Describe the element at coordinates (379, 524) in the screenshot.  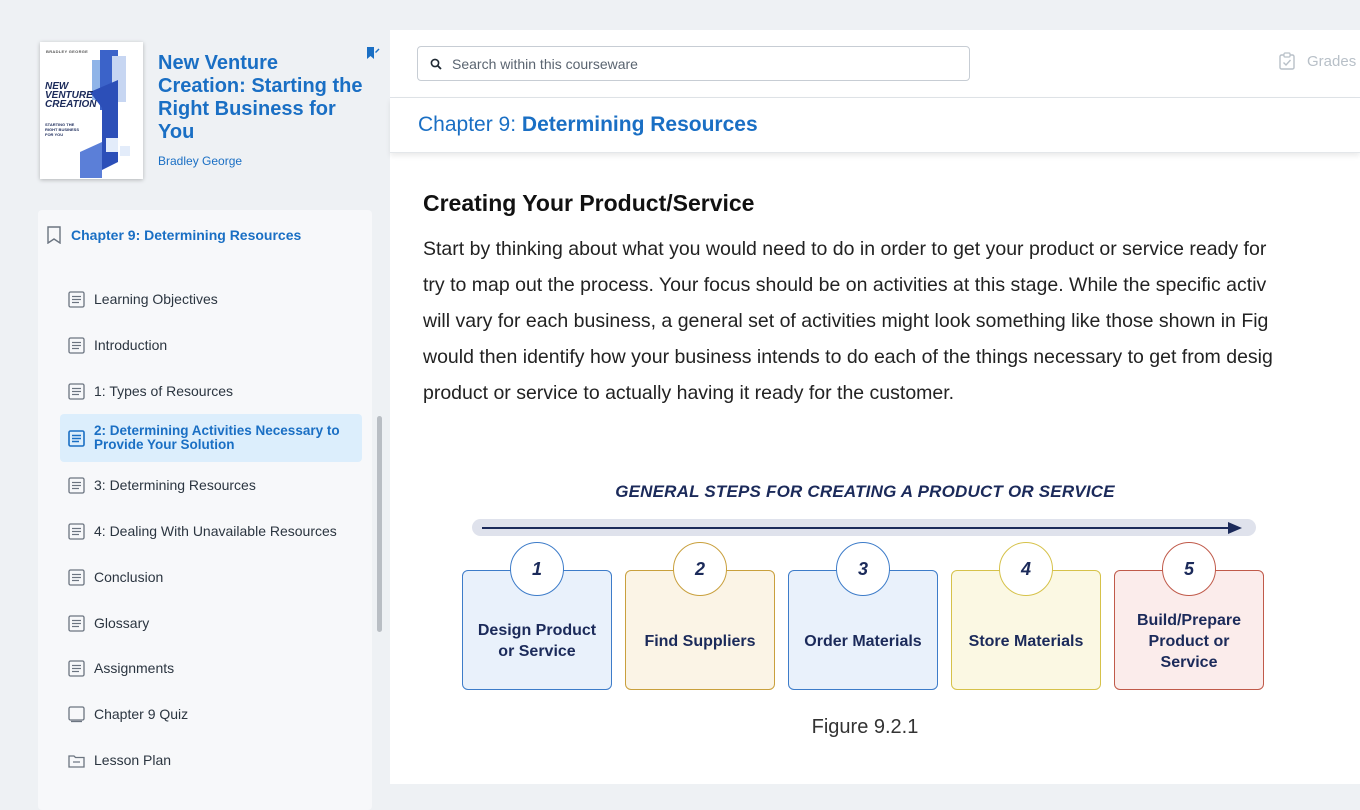
I see `sidebar-scrollbar` at that location.